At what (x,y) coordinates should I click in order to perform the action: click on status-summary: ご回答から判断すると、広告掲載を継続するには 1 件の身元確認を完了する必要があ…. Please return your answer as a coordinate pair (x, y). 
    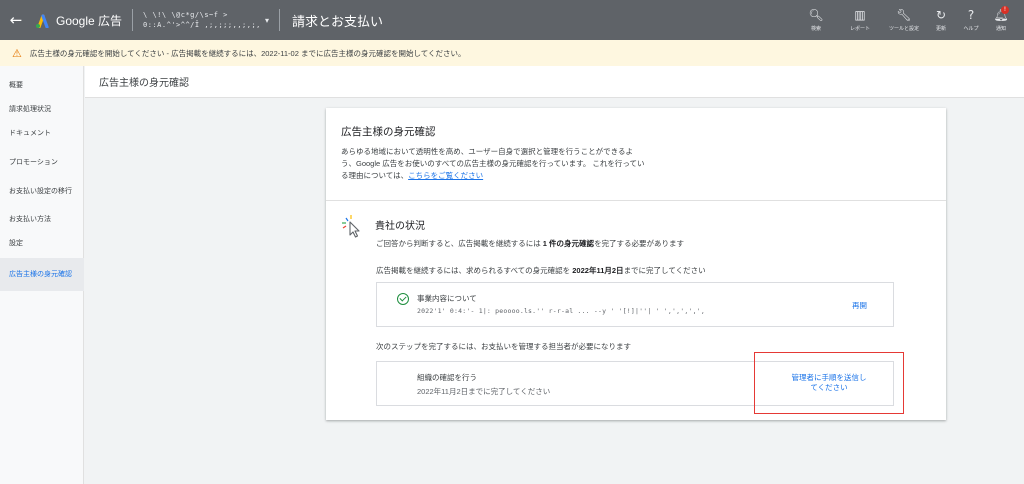
    Looking at the image, I should click on (530, 243).